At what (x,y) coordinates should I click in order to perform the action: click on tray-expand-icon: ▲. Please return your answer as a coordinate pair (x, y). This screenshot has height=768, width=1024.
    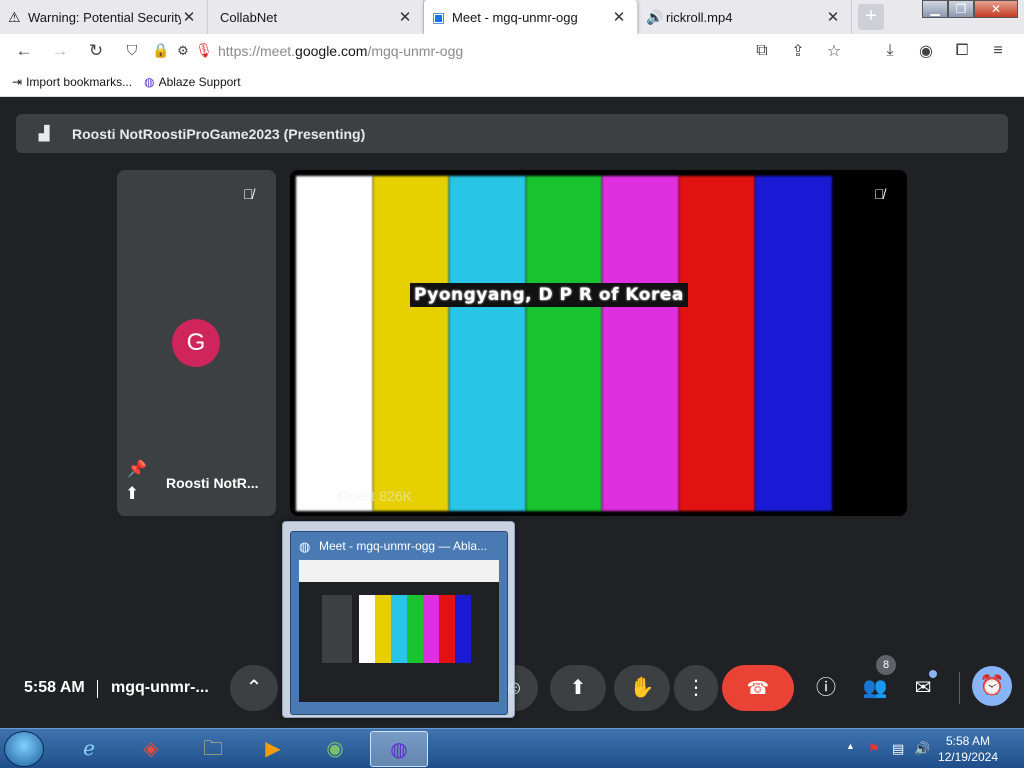
    Looking at the image, I should click on (850, 746).